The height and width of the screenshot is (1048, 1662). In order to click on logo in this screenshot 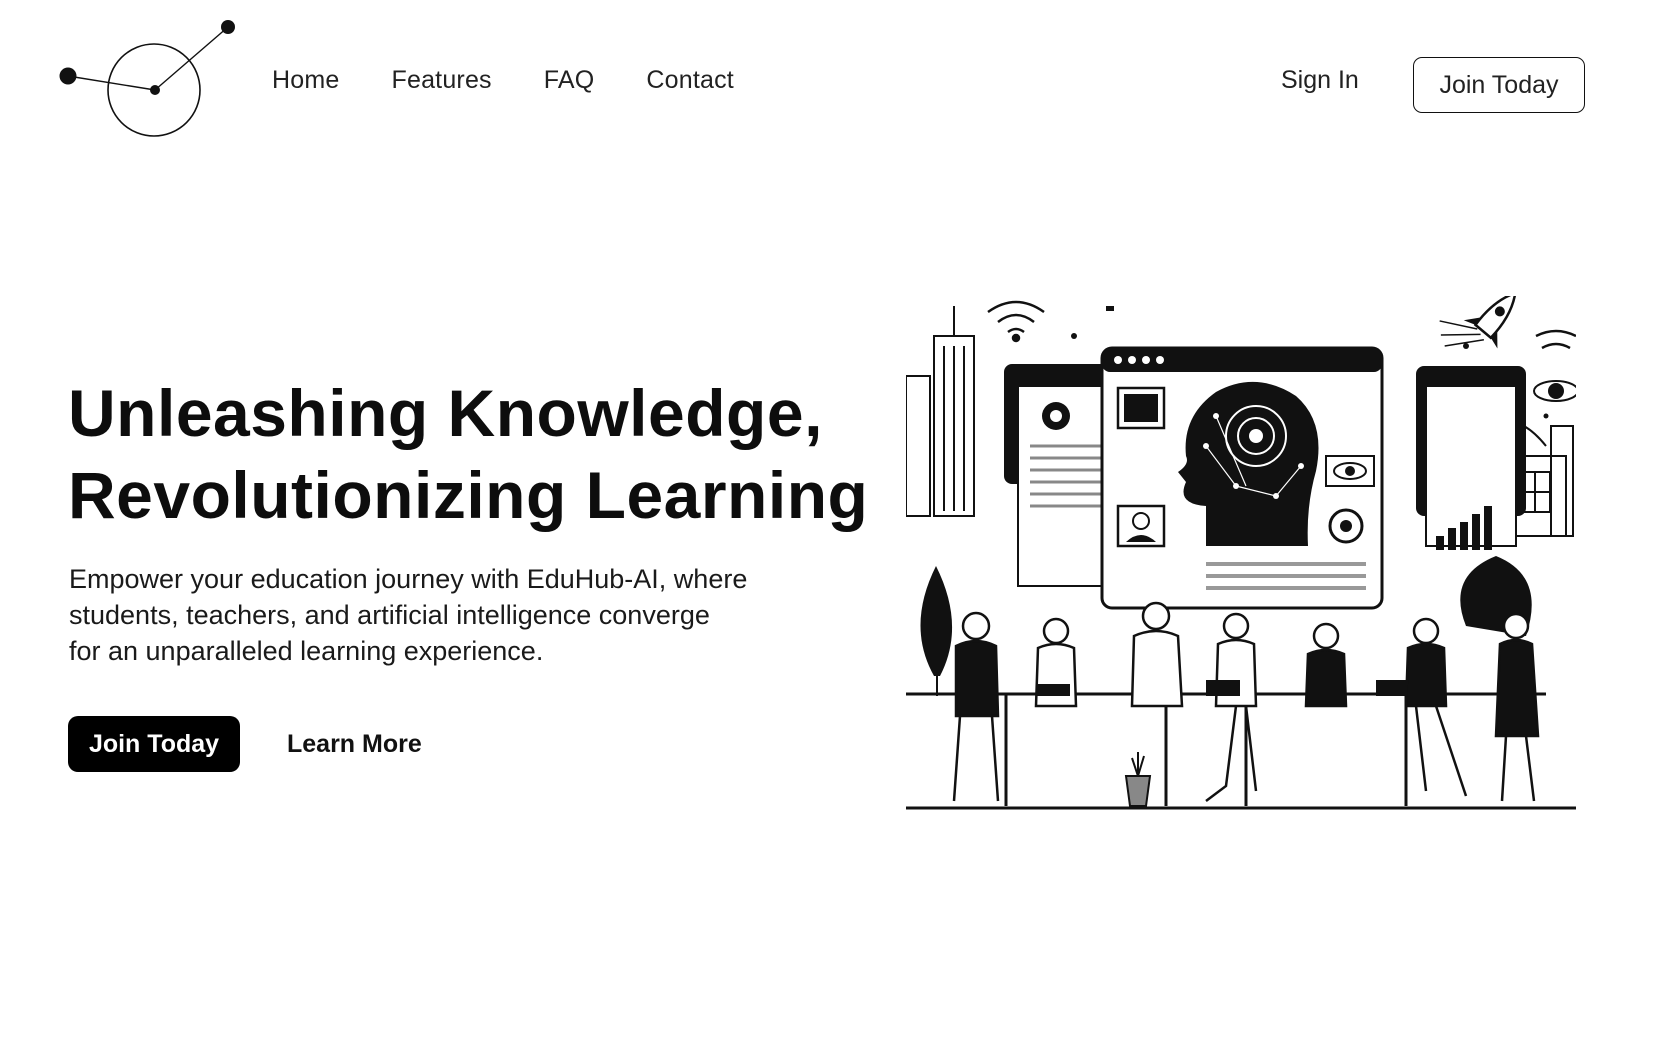, I will do `click(147, 79)`.